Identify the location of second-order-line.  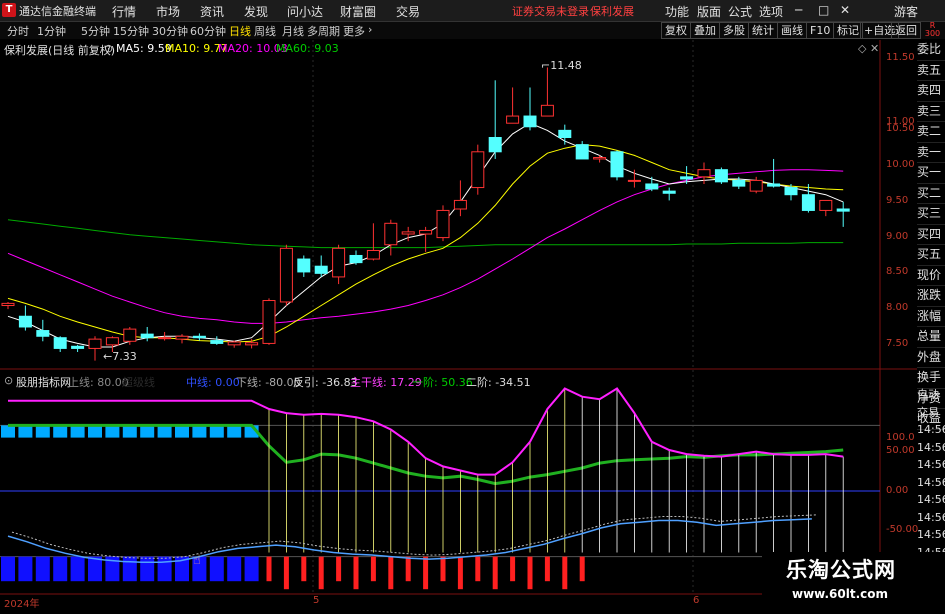
(409, 541).